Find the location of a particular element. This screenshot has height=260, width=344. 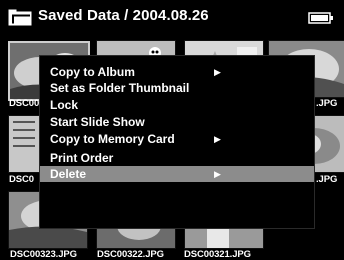

menu-item-label: Set as Folder Thumbnail is located at coordinates (120, 88).